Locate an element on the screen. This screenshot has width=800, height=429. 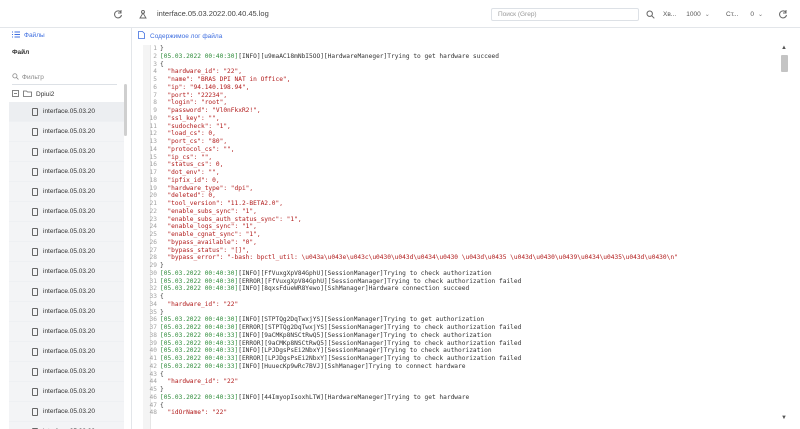
line-number: 31 is located at coordinates (153, 281).